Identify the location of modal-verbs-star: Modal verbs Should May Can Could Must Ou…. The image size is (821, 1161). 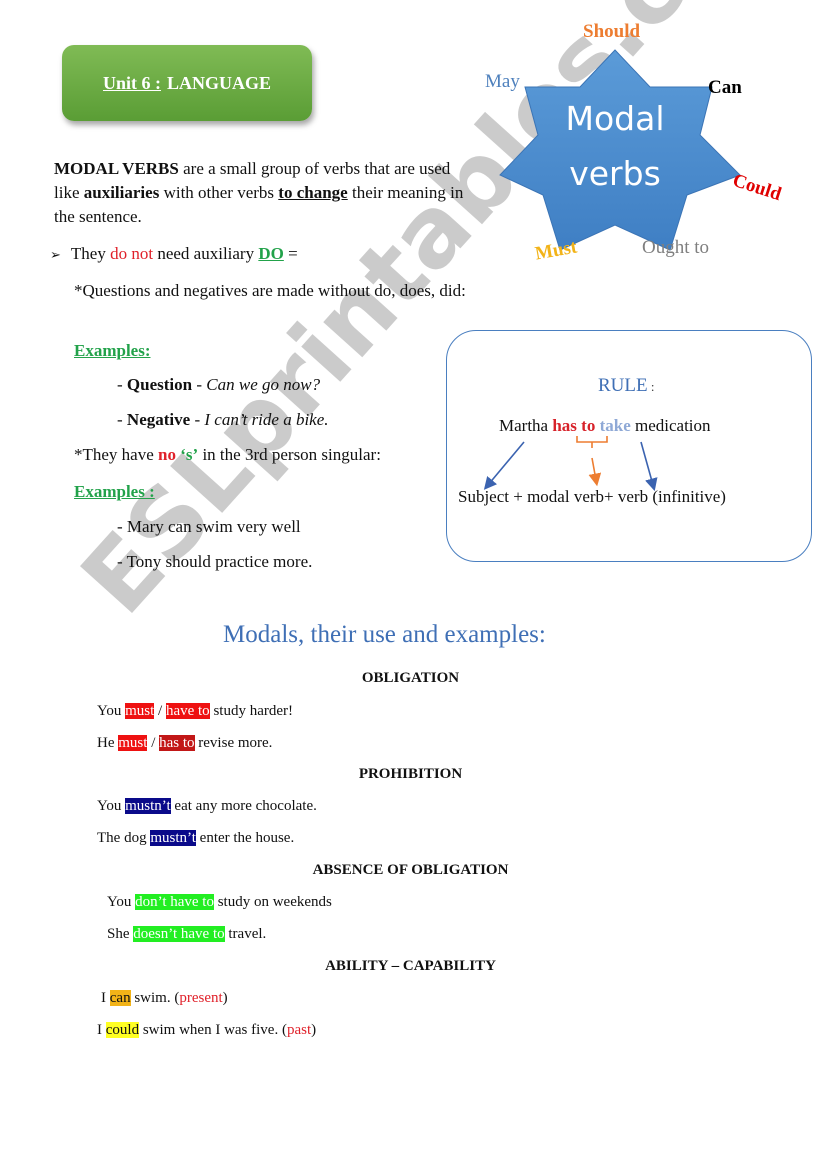
(645, 145).